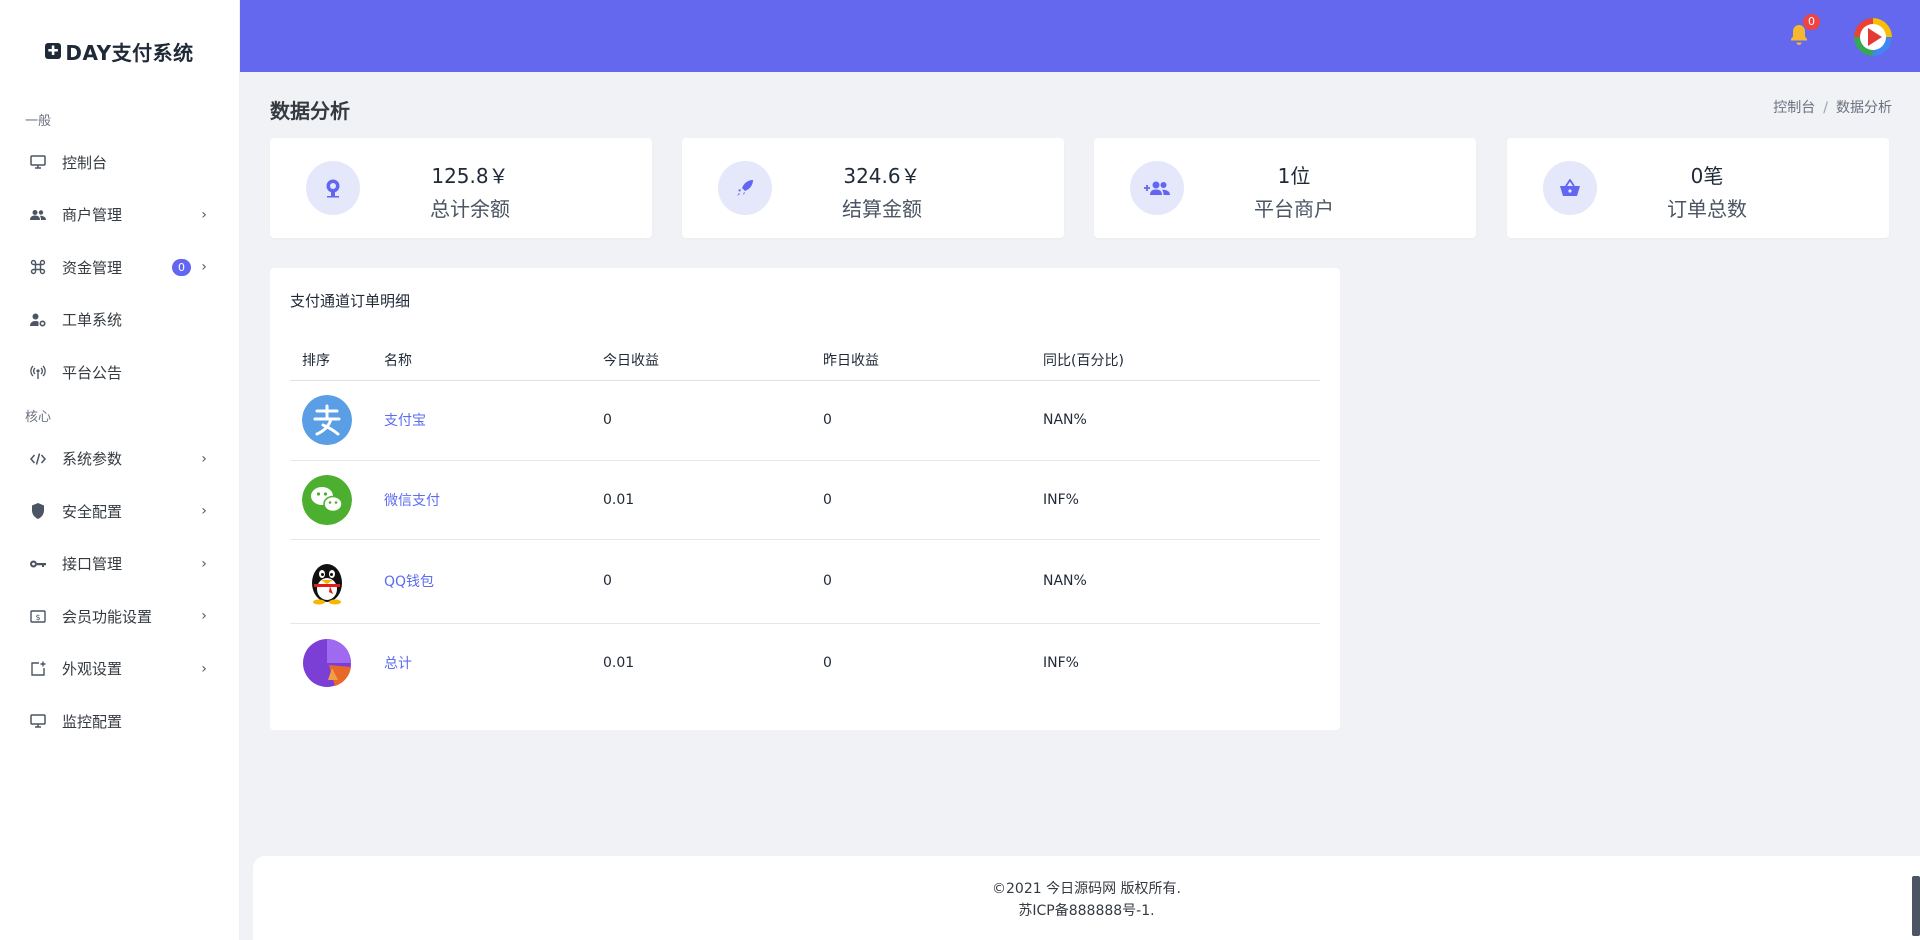 This screenshot has width=1920, height=940. What do you see at coordinates (38, 417) in the screenshot?
I see `sidebar-section-core: 核心` at bounding box center [38, 417].